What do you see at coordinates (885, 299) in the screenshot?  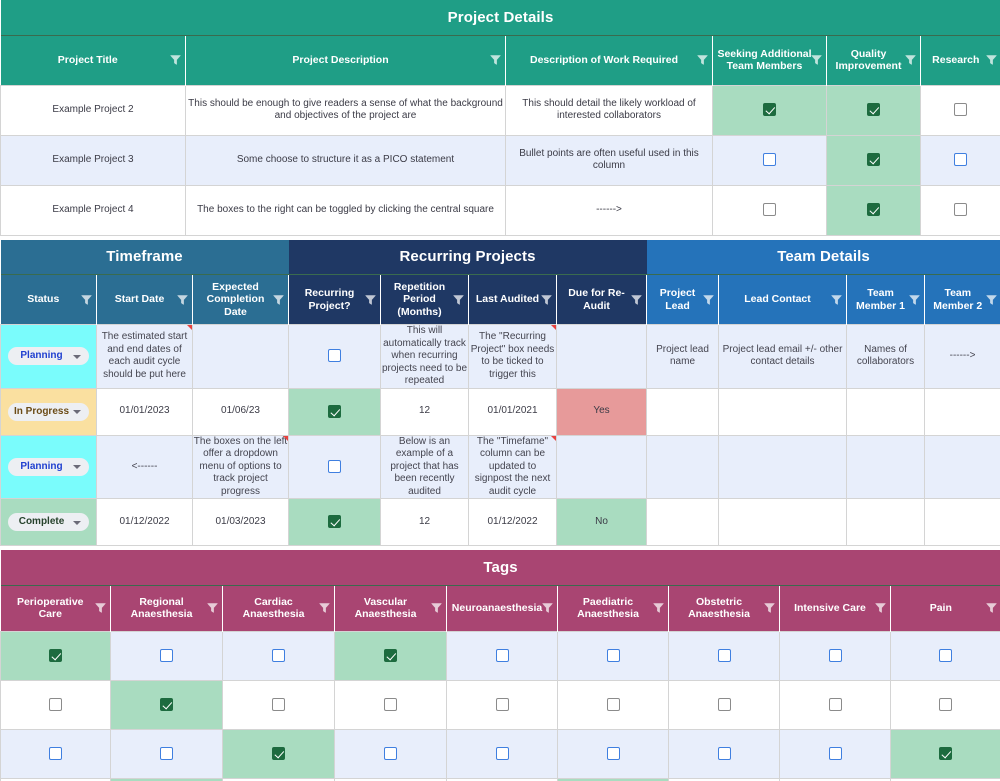 I see `column-header-team-member-1: Team Member 1` at bounding box center [885, 299].